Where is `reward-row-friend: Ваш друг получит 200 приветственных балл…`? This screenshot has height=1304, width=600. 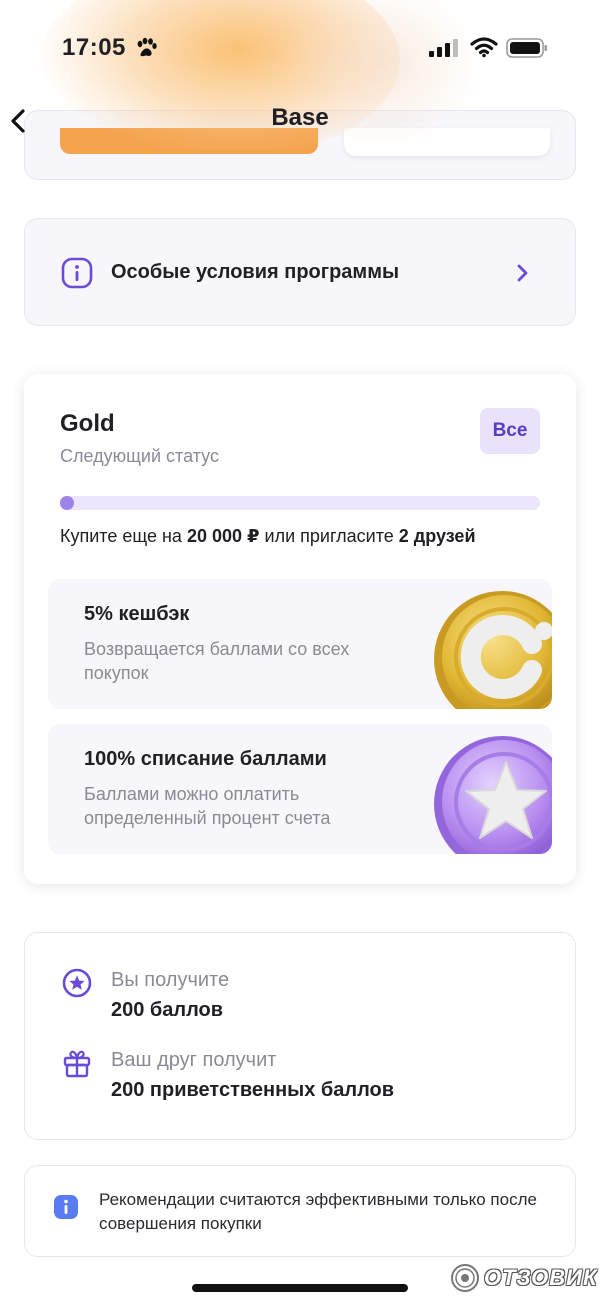
reward-row-friend: Ваш друг получит 200 приветственных балл… is located at coordinates (301, 1077).